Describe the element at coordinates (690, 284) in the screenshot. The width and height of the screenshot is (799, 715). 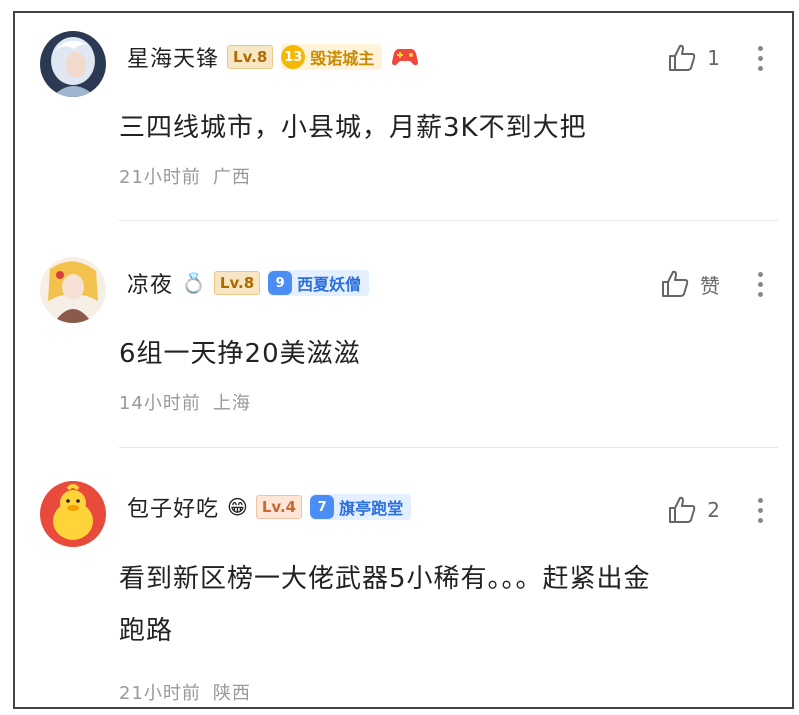
I see `like-button: 赞` at that location.